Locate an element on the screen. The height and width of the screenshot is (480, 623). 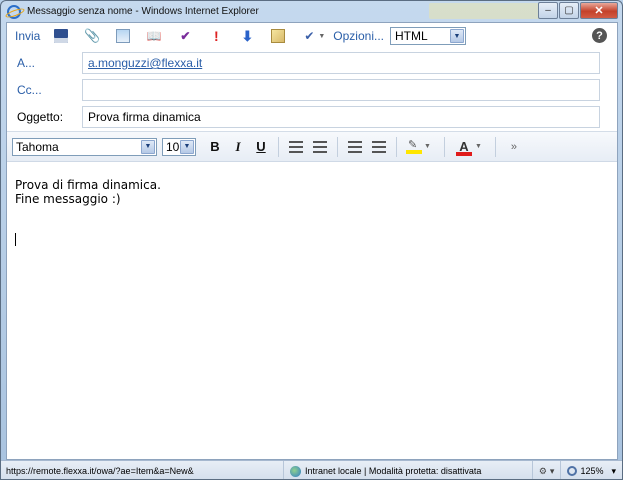
highlight-icon is located at coordinates (414, 146).